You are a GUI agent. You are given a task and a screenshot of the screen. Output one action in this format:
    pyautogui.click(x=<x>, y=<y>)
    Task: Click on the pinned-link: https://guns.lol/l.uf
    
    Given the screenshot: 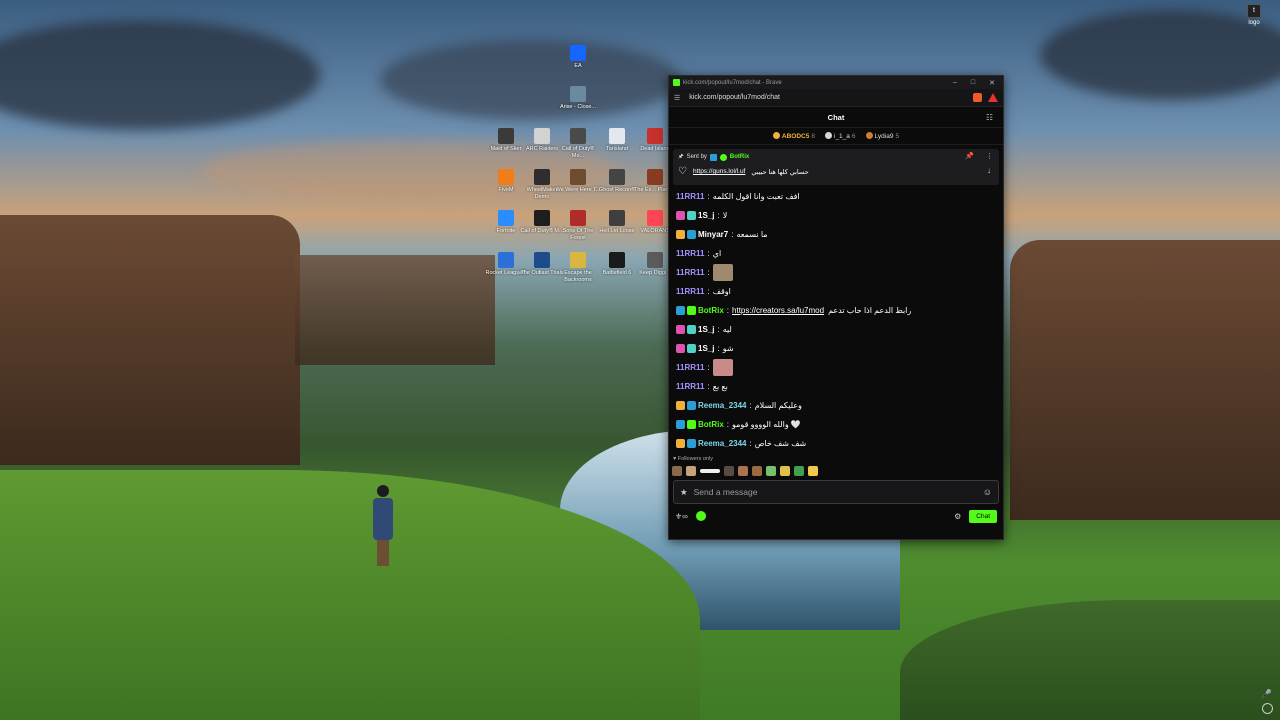 What is the action you would take?
    pyautogui.click(x=719, y=171)
    